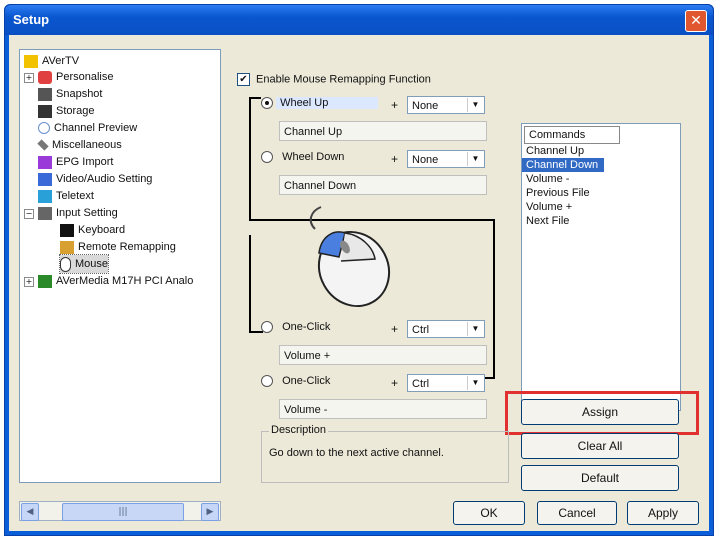  Describe the element at coordinates (45, 179) in the screenshot. I see `tools-icon` at that location.